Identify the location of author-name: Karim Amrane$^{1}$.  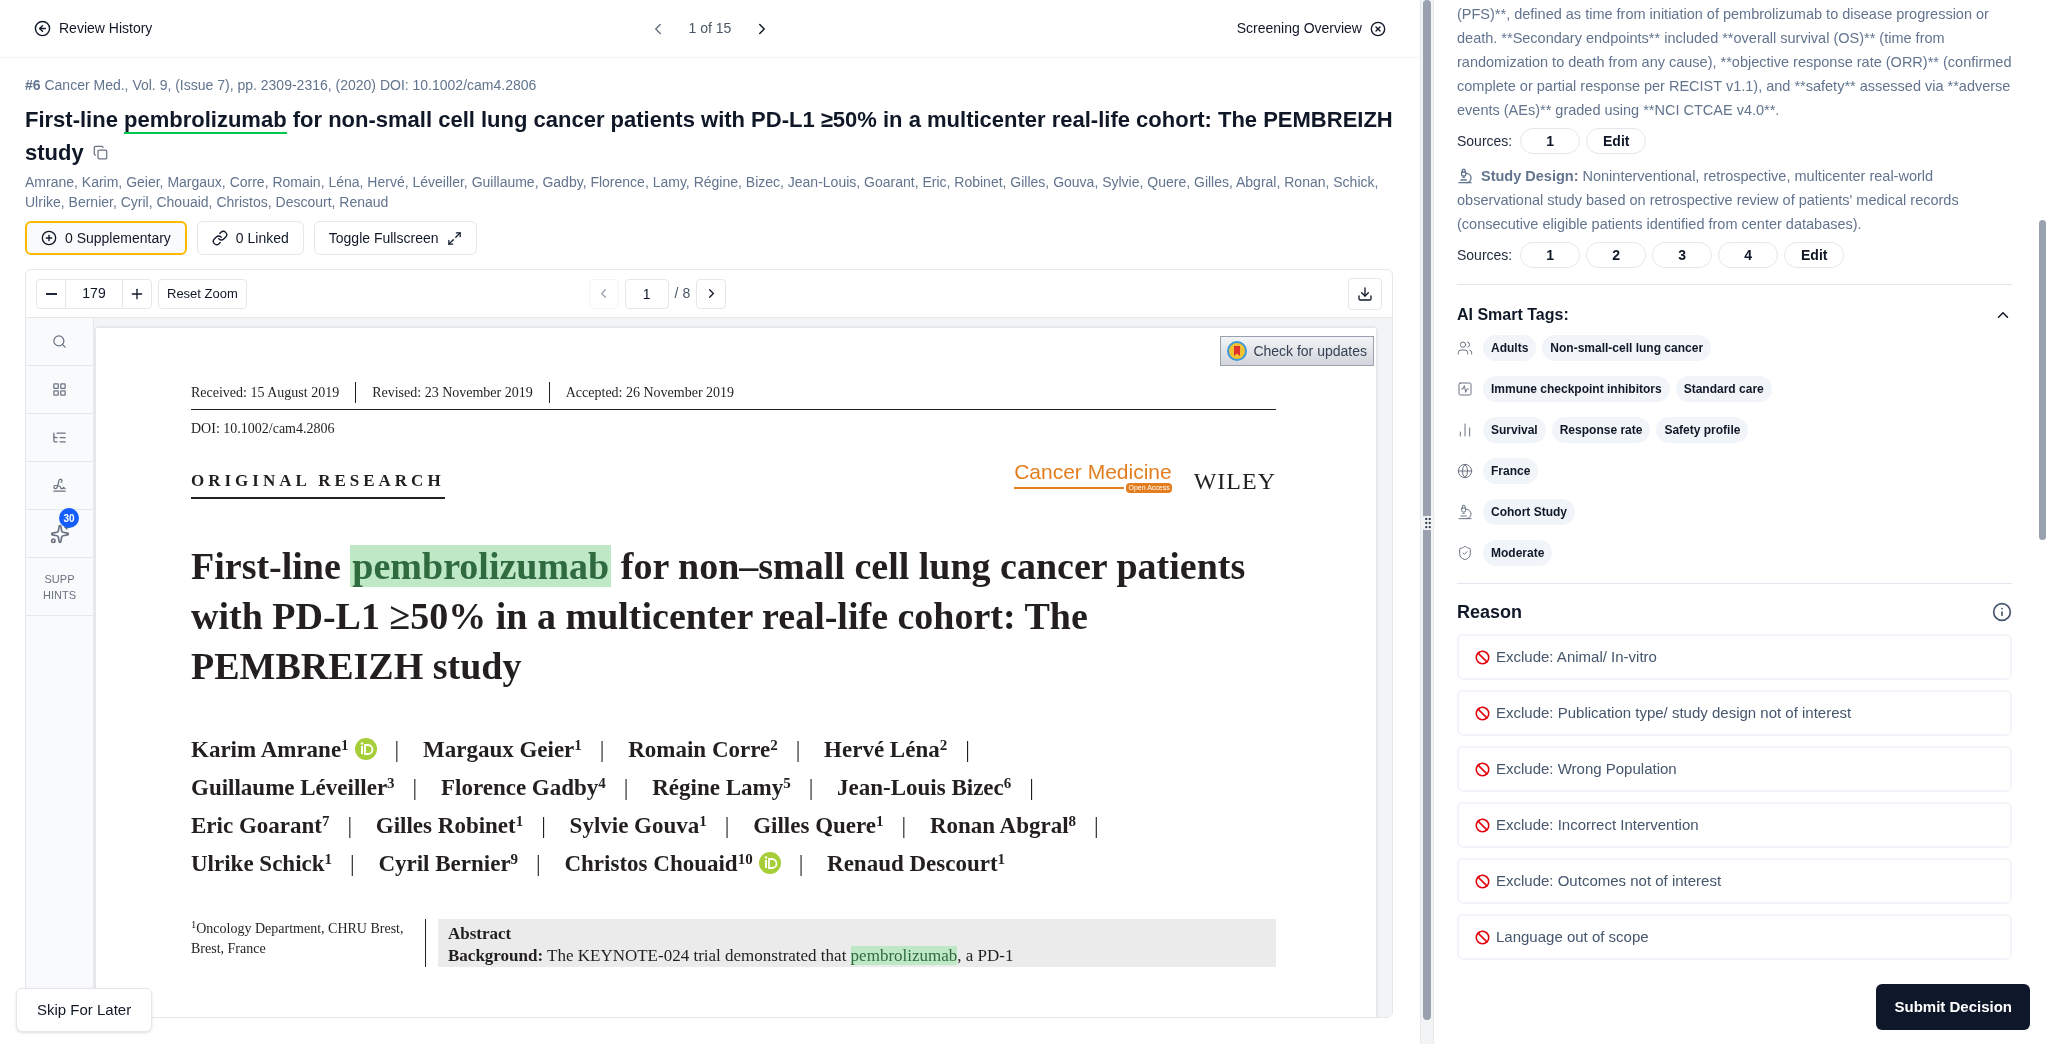
(270, 749).